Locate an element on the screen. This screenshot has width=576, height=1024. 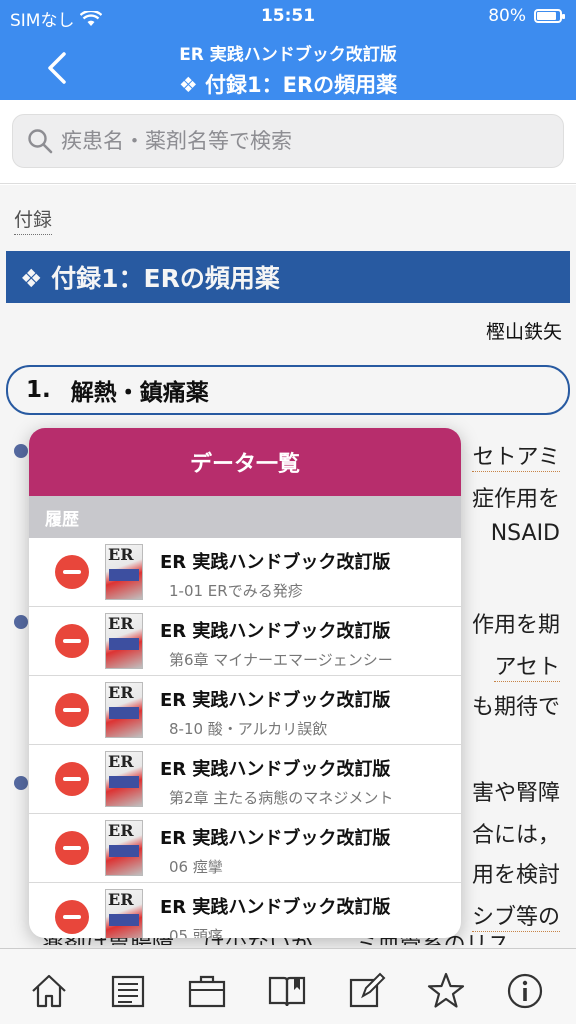
tab-home is located at coordinates (49, 991).